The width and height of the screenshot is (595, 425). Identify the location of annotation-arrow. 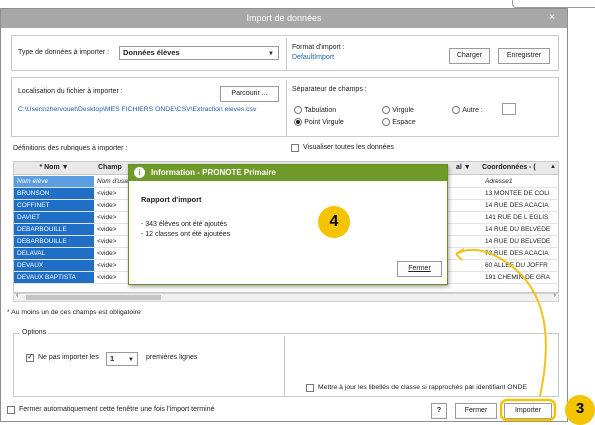
(501, 322).